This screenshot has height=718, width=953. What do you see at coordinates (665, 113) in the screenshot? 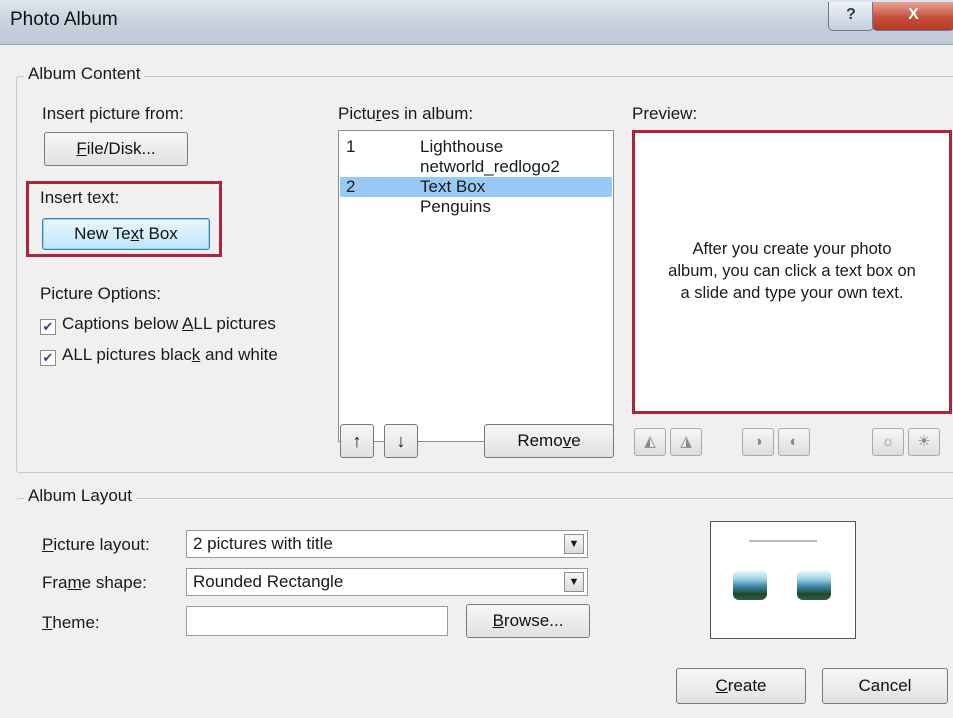
I see `preview-label: Preview:` at bounding box center [665, 113].